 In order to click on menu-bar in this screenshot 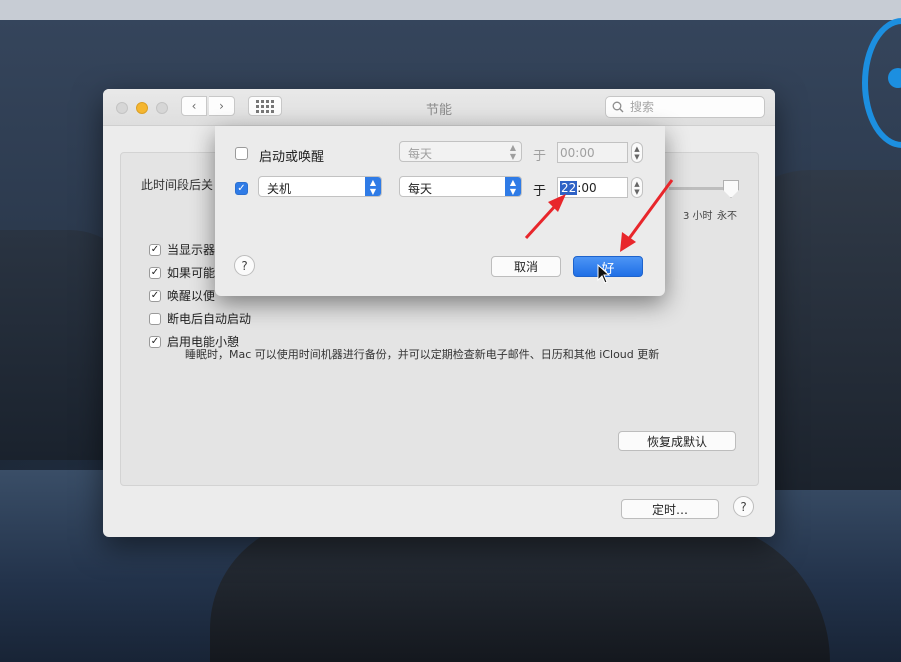, I will do `click(450, 10)`.